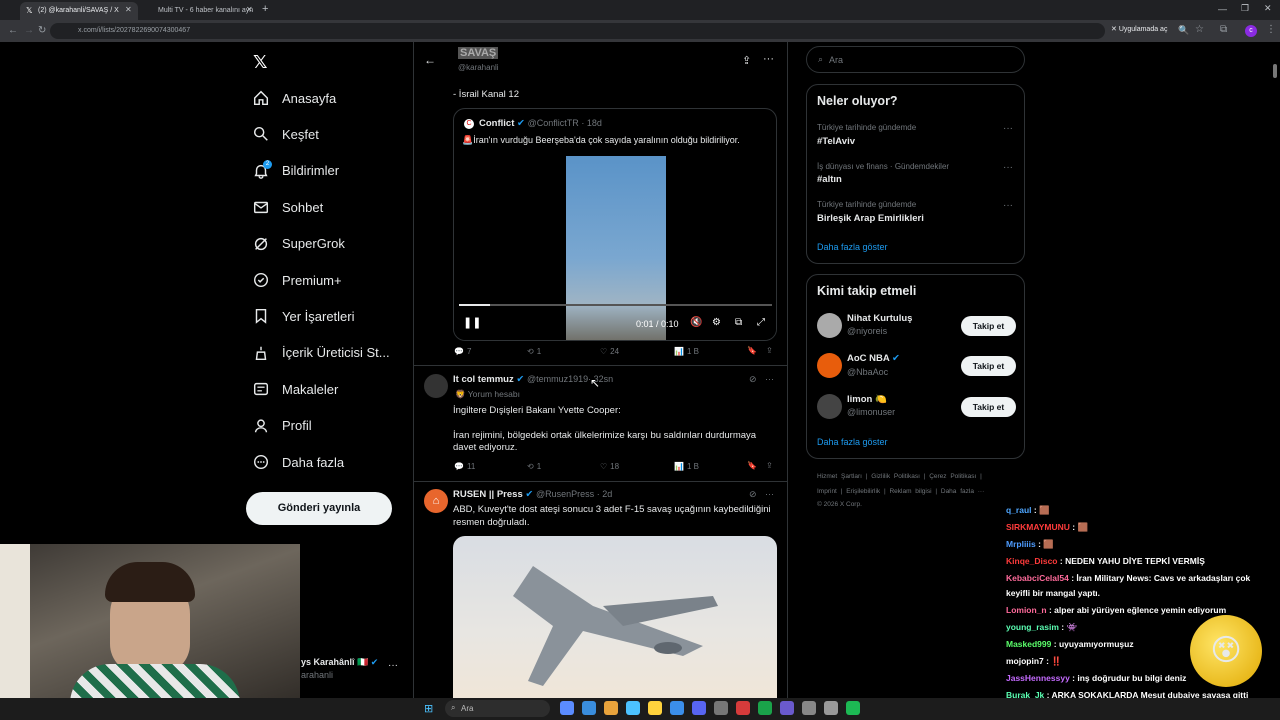 This screenshot has height=720, width=1280. What do you see at coordinates (738, 322) in the screenshot?
I see `pip-icon: ⧉` at bounding box center [738, 322].